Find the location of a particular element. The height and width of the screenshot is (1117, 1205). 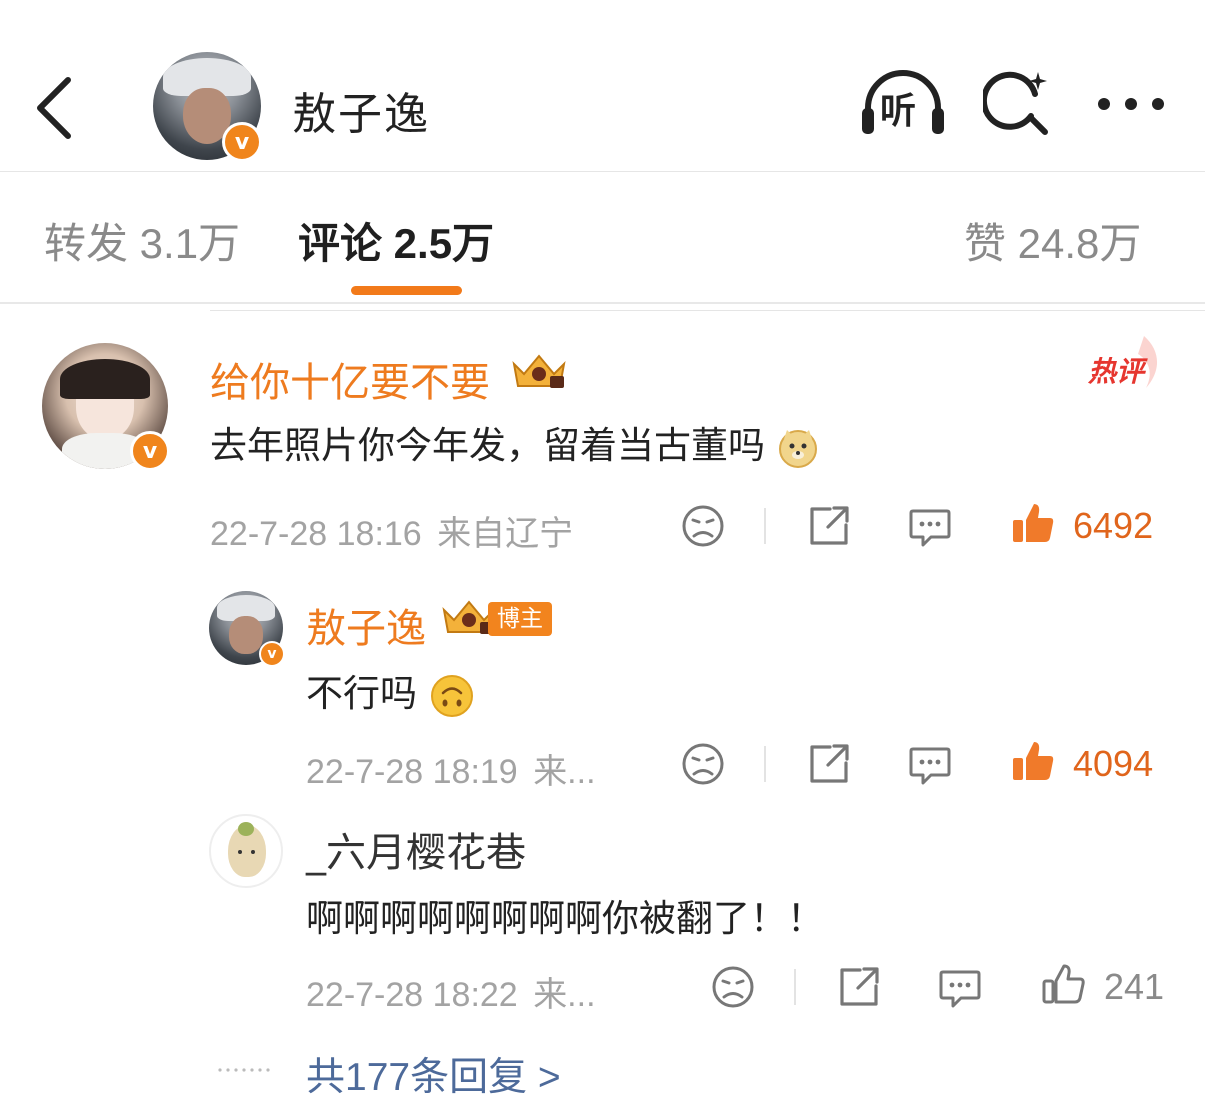

reply-author-name: _六月樱花巷 is located at coordinates (416, 849).